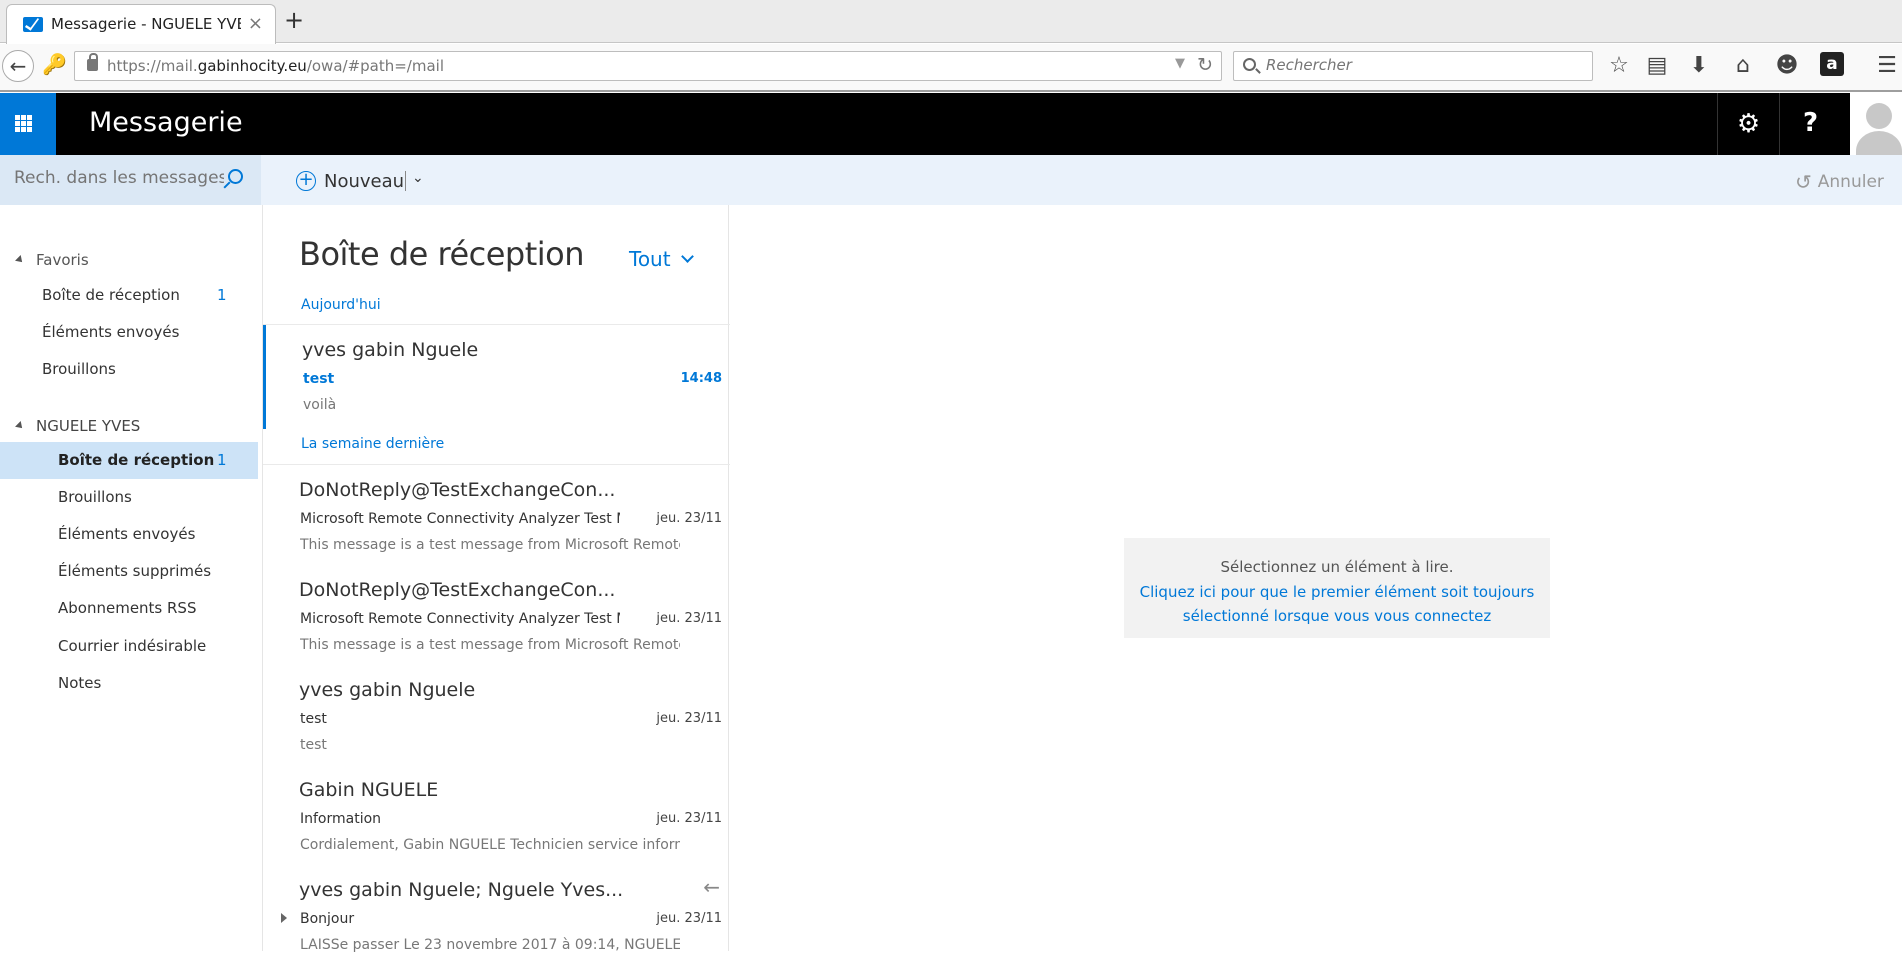 Image resolution: width=1902 pixels, height=965 pixels. I want to click on message-item: yves gabin Nguele test jeu. 23/11 test, so click(496, 715).